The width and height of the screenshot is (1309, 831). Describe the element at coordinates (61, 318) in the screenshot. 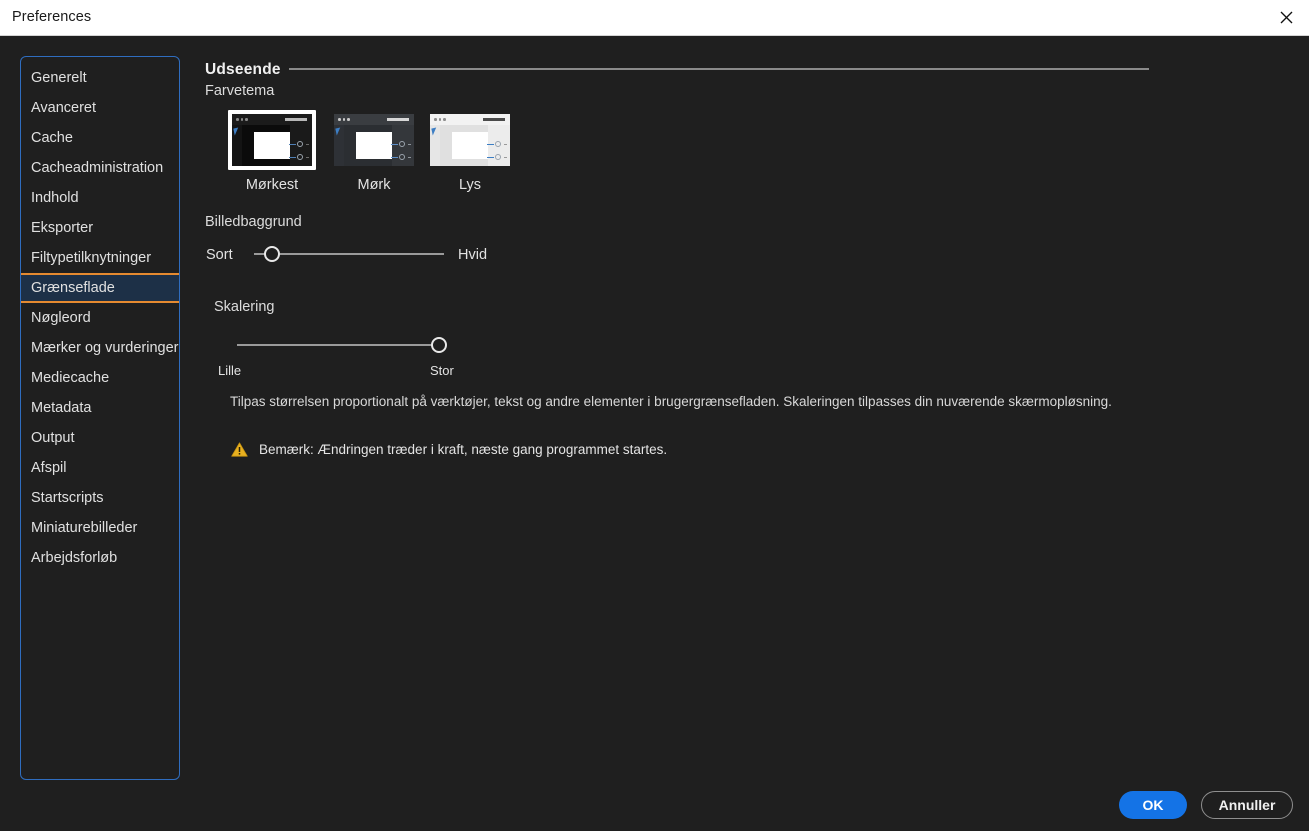

I see `sidebar-item-label: Nøgleord` at that location.